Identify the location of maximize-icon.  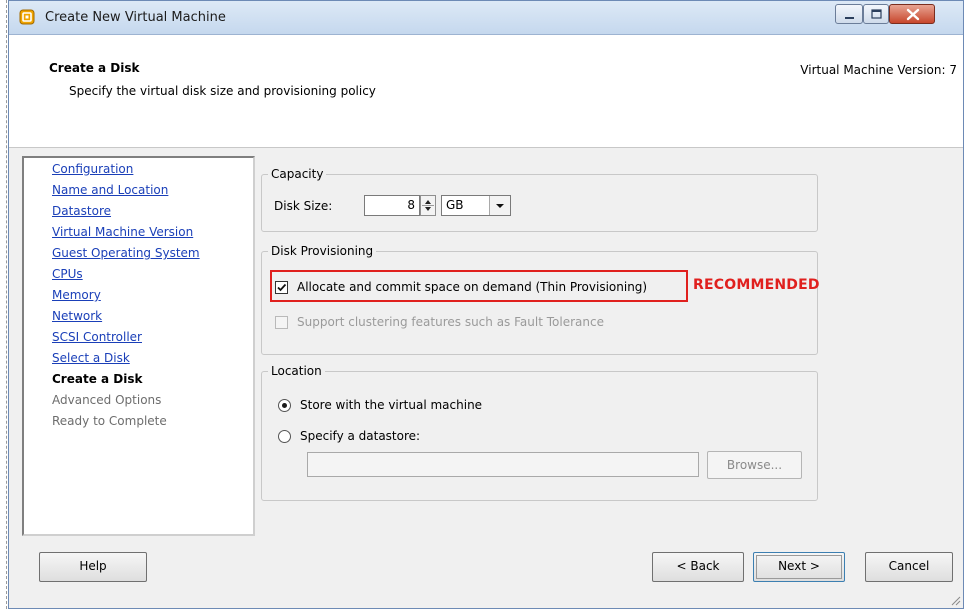
(876, 14).